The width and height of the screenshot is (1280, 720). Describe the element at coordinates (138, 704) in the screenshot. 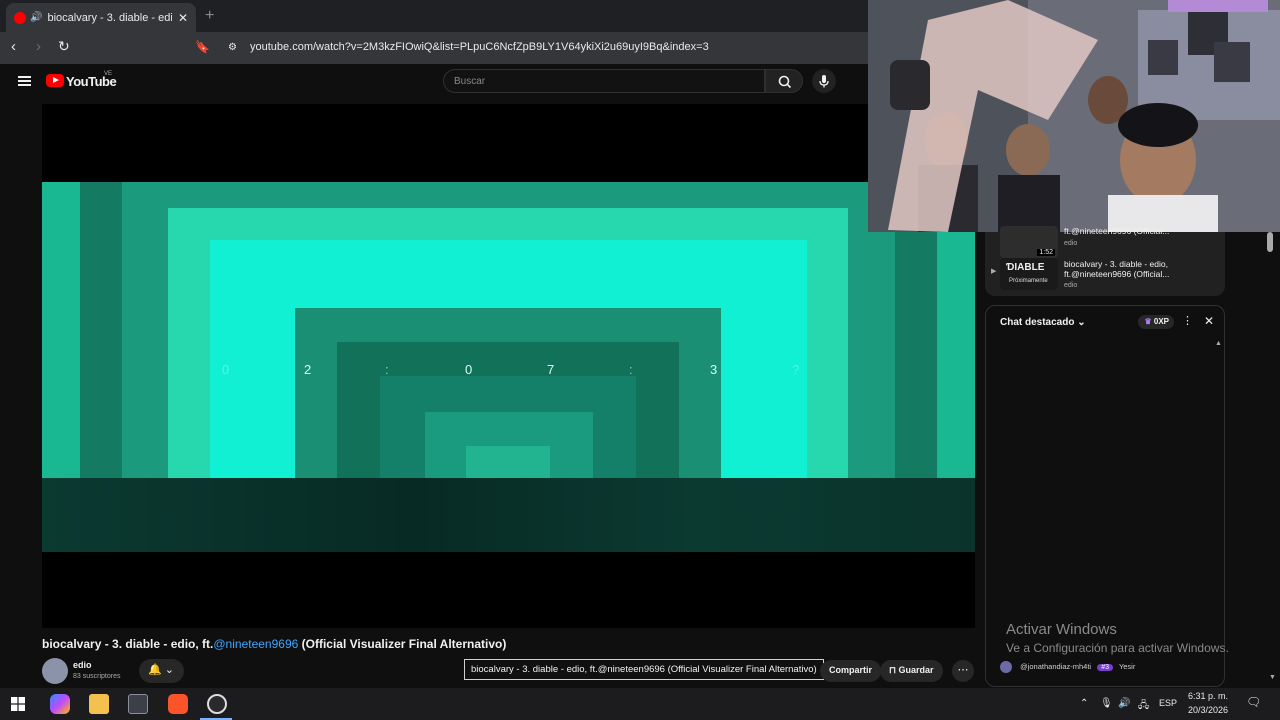

I see `calculator-icon` at that location.